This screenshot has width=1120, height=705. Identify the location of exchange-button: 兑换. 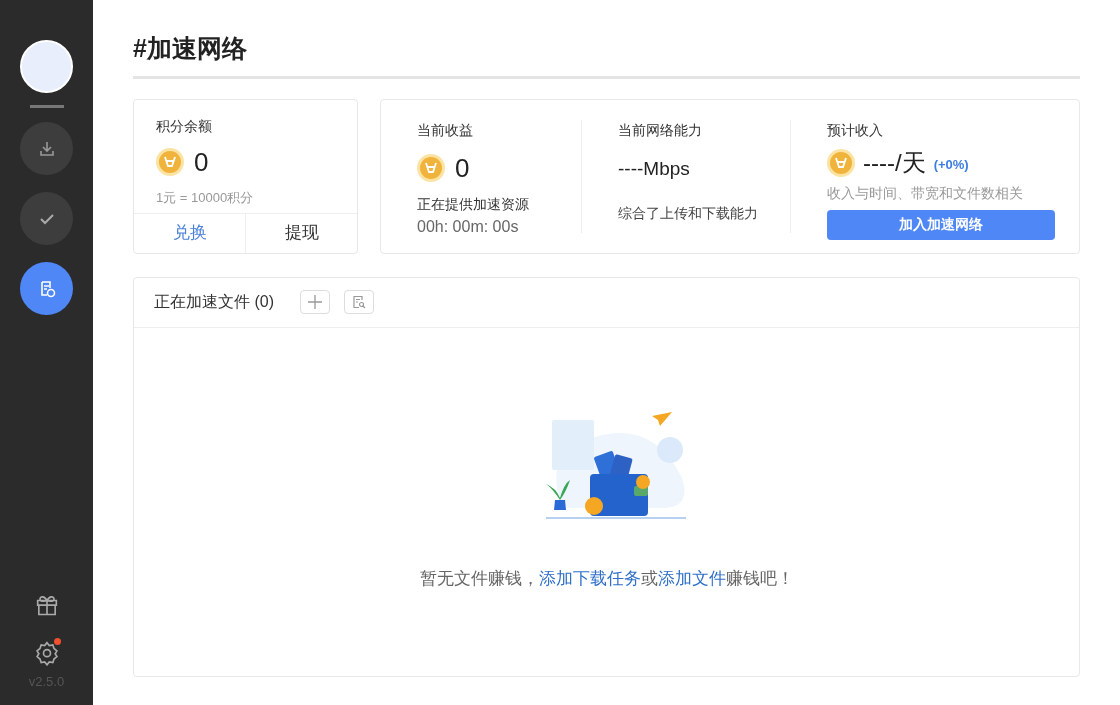
(189, 233).